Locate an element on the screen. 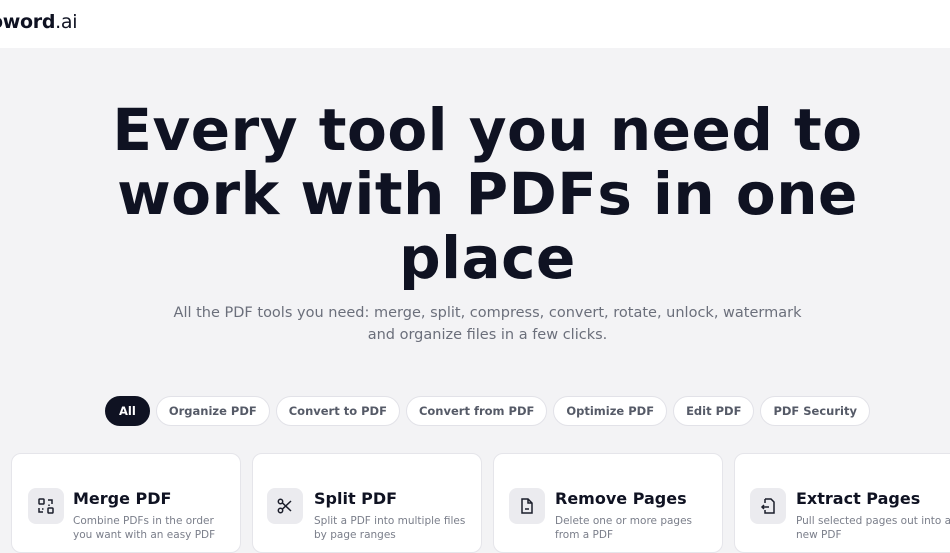 This screenshot has width=950, height=553. tool-title: Split PDF is located at coordinates (356, 498).